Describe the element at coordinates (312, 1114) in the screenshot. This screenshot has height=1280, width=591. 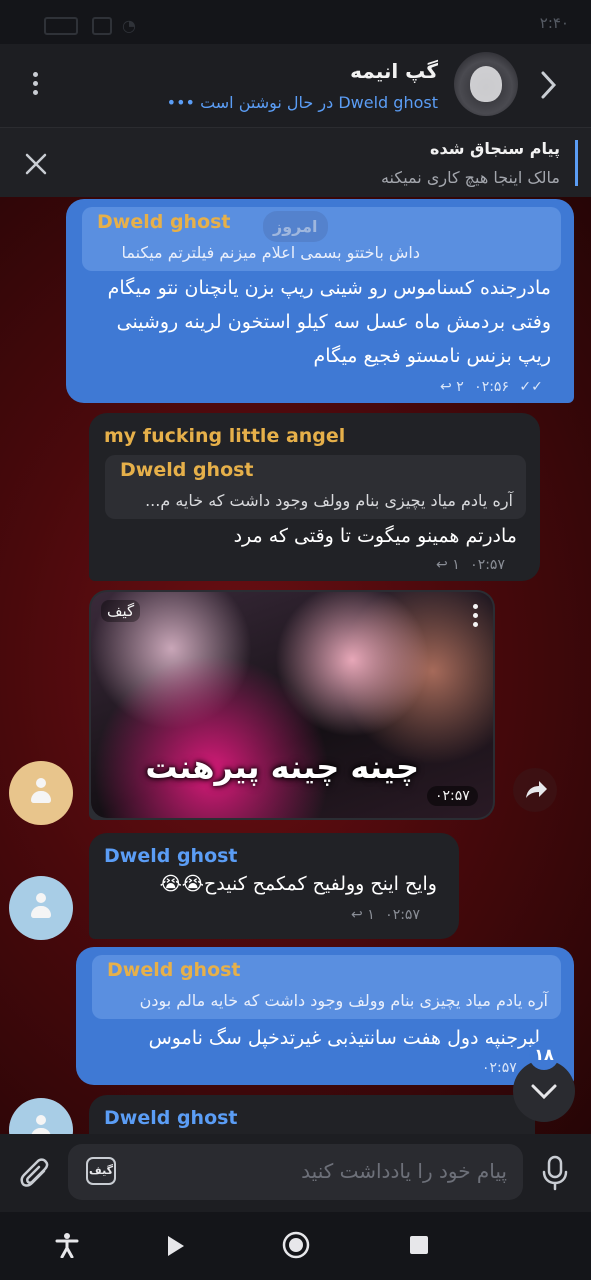
I see `message-bubble: Dweld ghost` at that location.